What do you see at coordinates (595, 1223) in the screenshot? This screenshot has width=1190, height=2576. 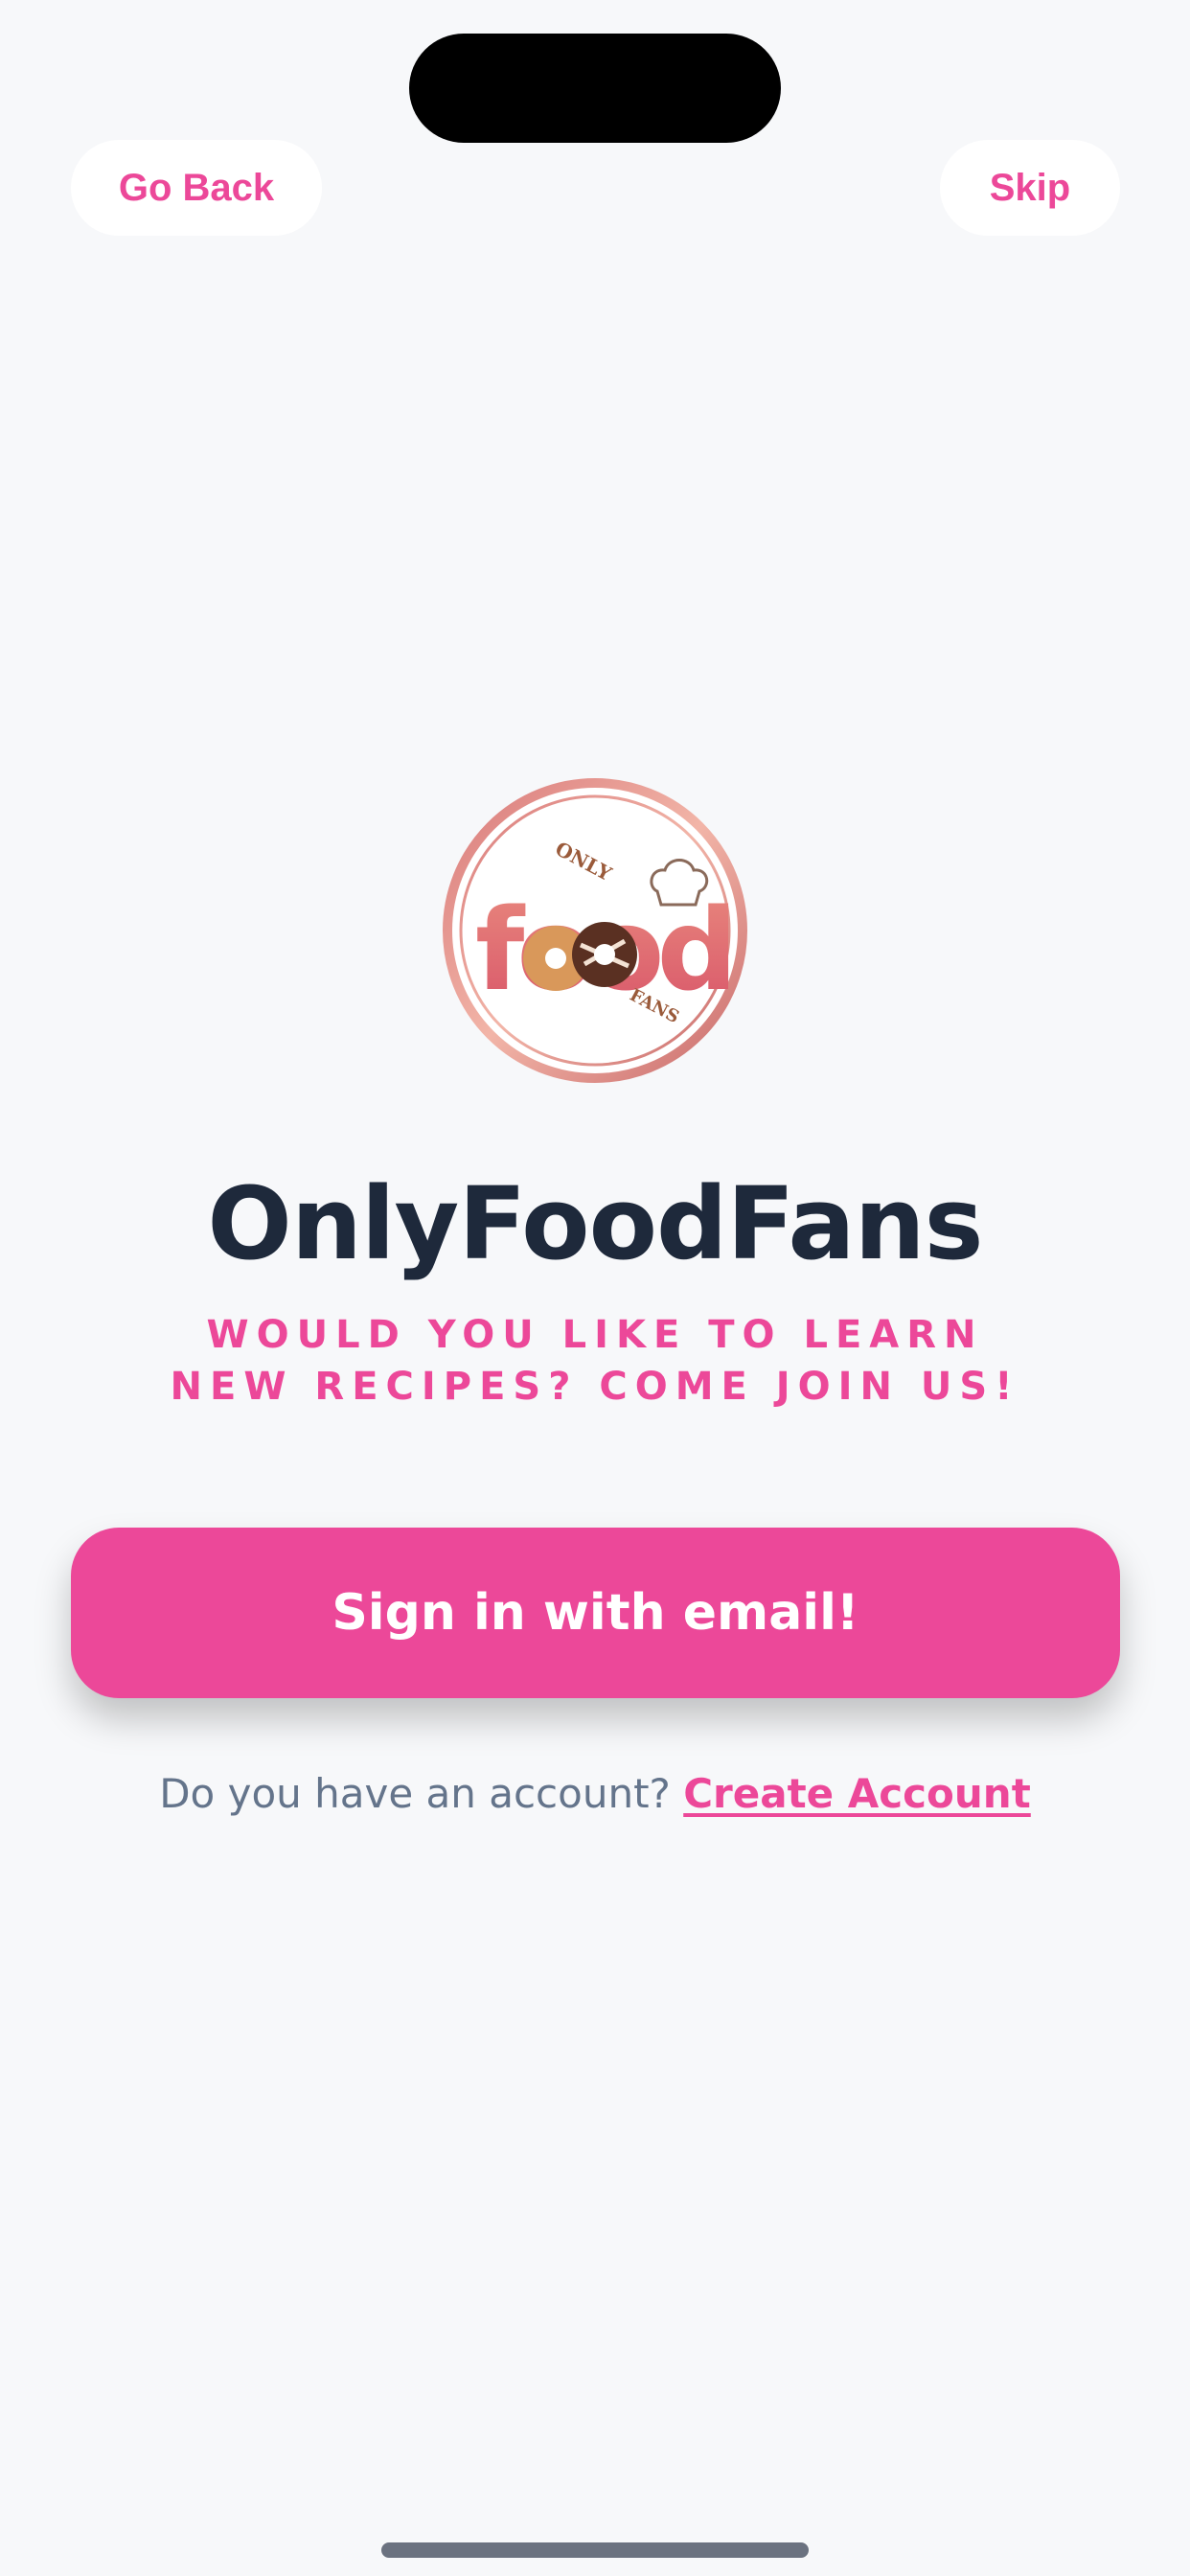 I see `app-title: OnlyFoodFans` at bounding box center [595, 1223].